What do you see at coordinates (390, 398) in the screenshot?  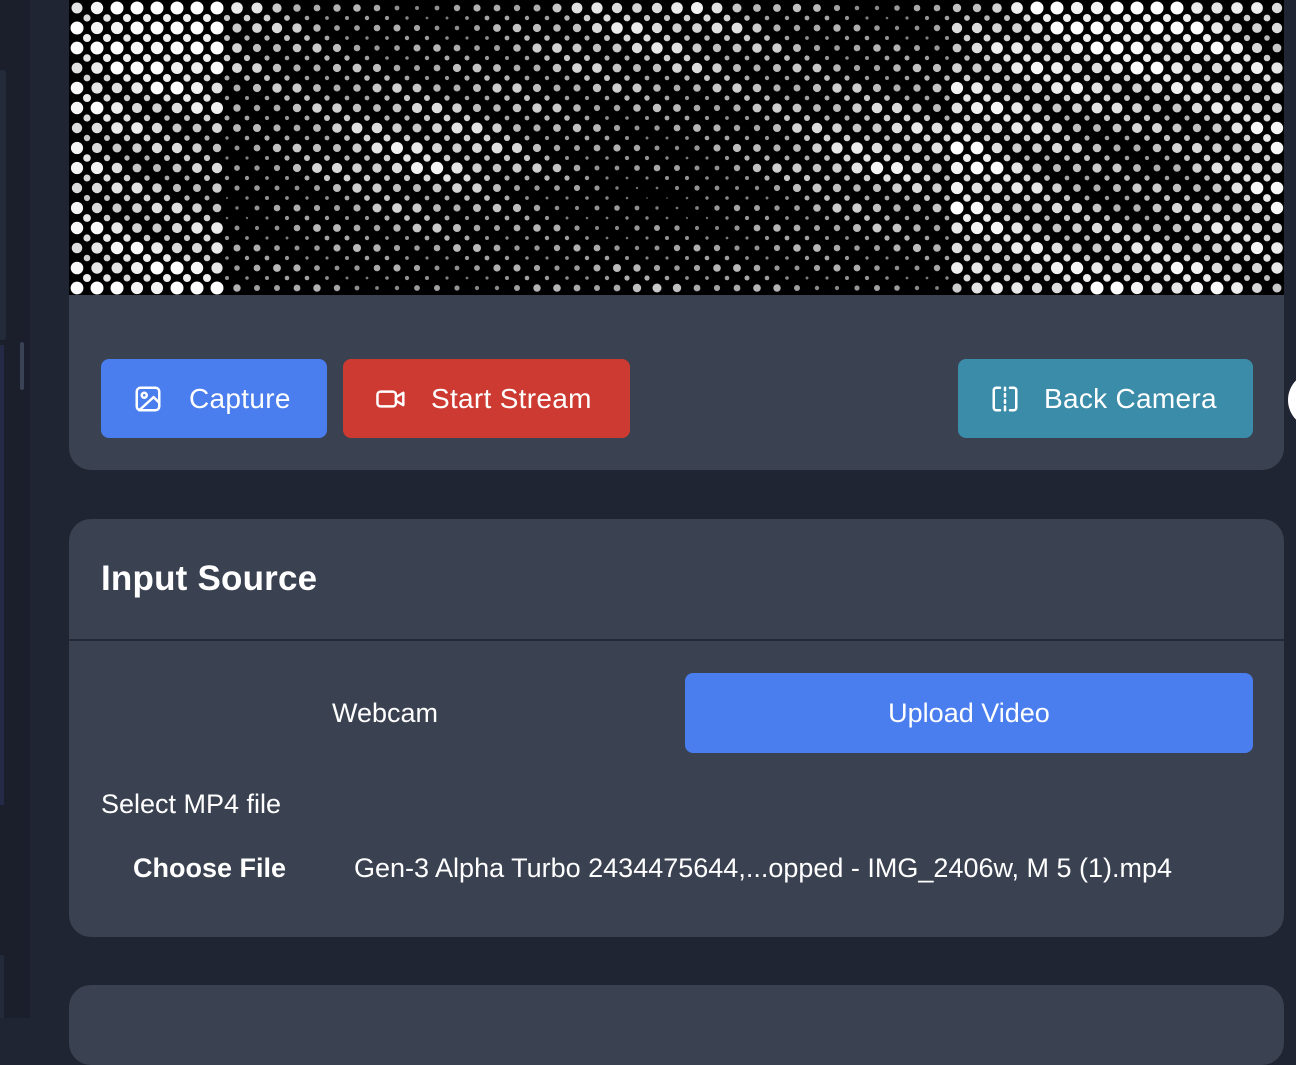 I see `video-camera-icon` at bounding box center [390, 398].